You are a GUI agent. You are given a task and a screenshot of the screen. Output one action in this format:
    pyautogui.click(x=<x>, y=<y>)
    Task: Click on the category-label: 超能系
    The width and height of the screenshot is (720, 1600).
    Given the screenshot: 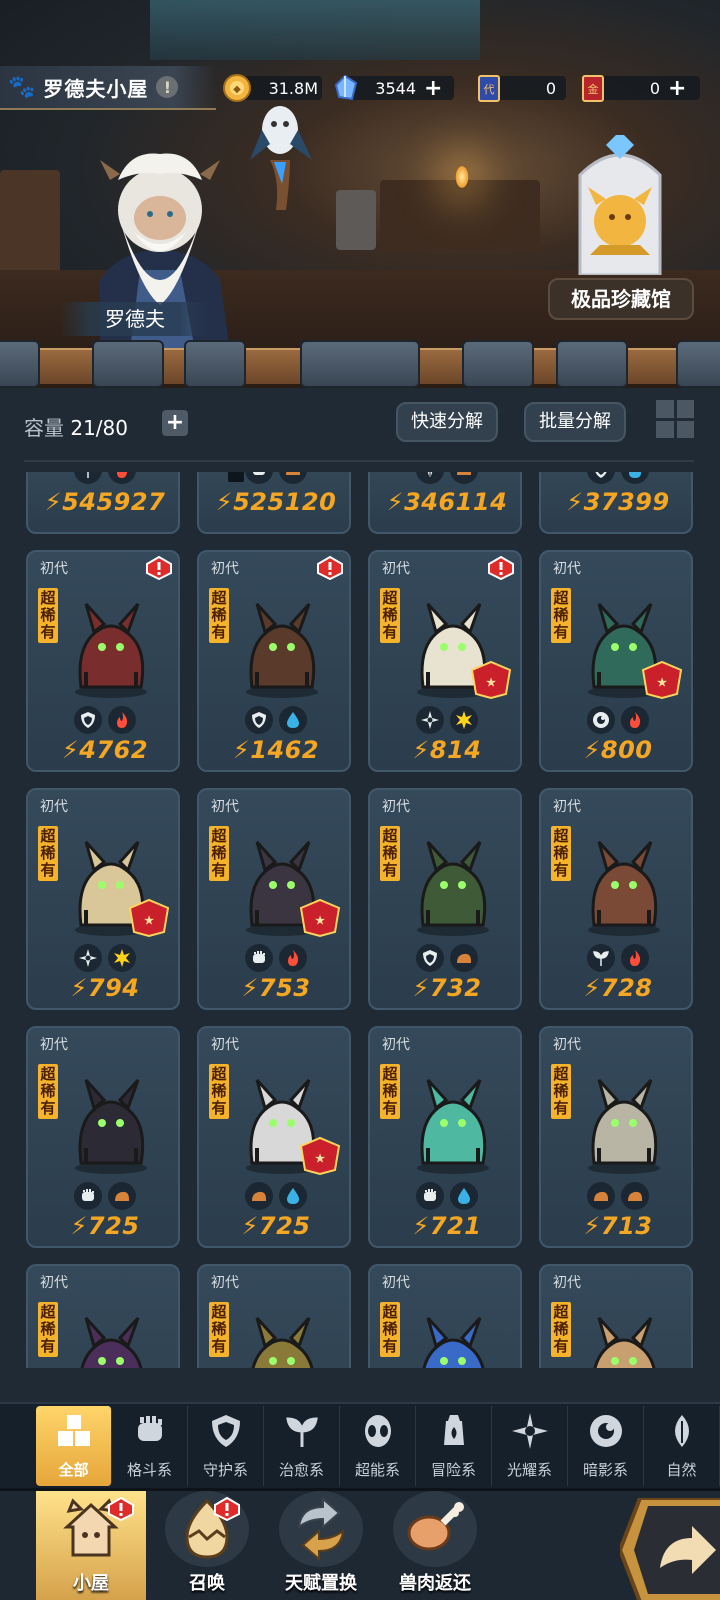 What is the action you would take?
    pyautogui.click(x=377, y=1470)
    